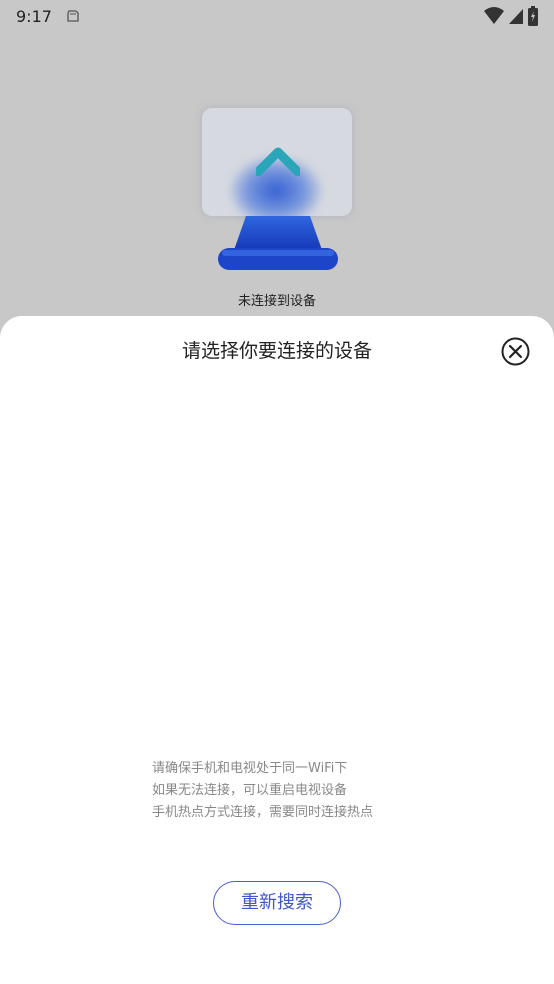  I want to click on hint-line: 请确保手机和电视处于同一WiFi下, so click(250, 768).